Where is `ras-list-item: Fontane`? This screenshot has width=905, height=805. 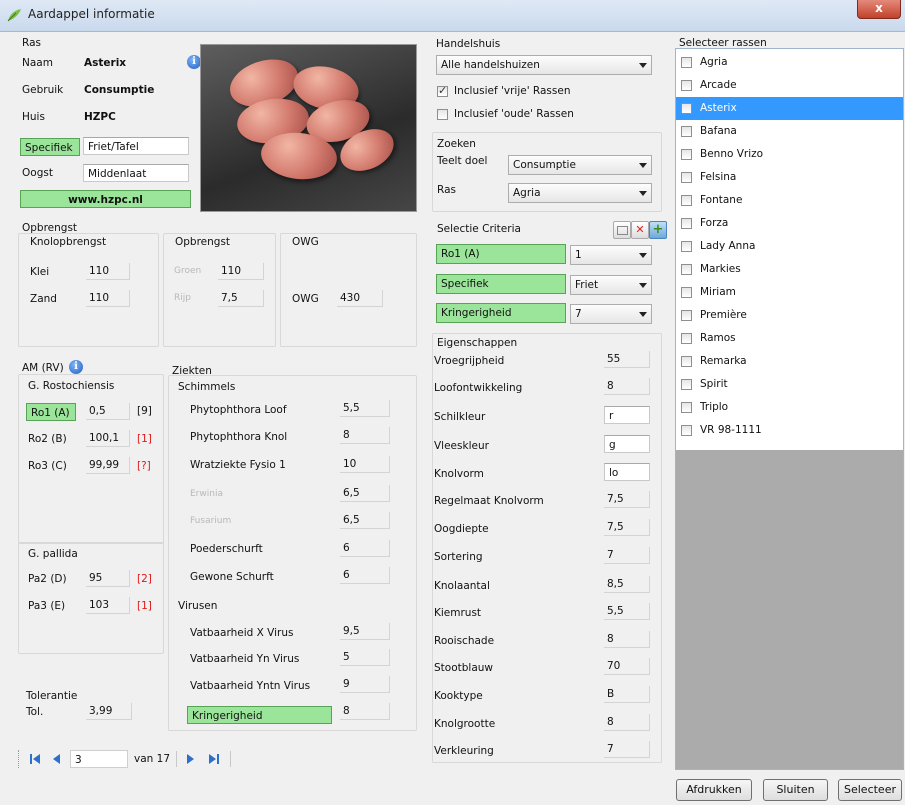
ras-list-item: Fontane is located at coordinates (789, 200).